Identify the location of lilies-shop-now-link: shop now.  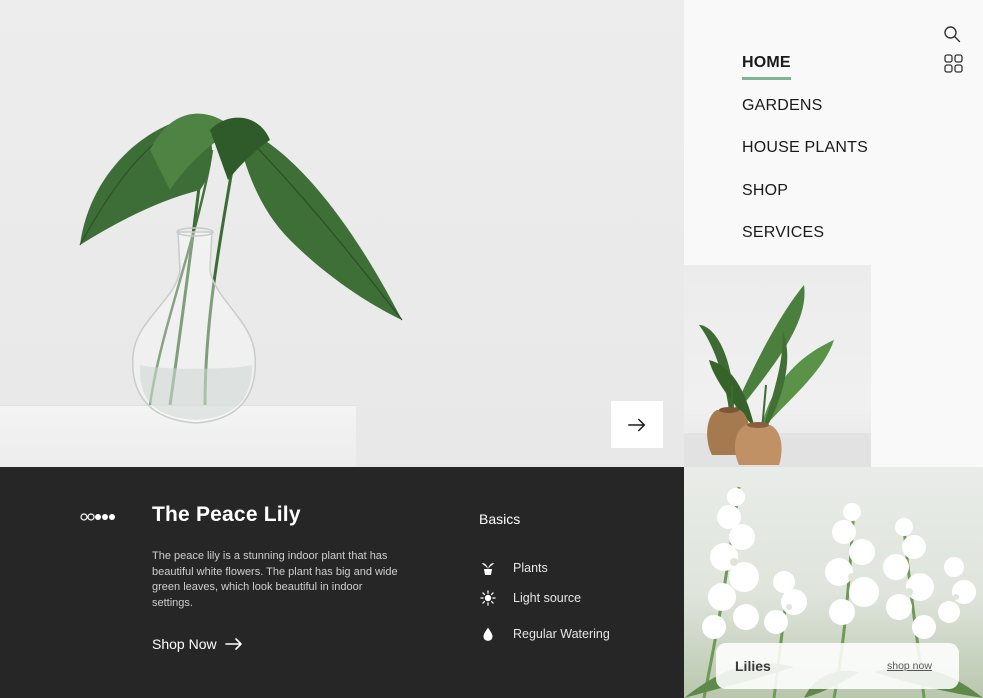
(909, 666).